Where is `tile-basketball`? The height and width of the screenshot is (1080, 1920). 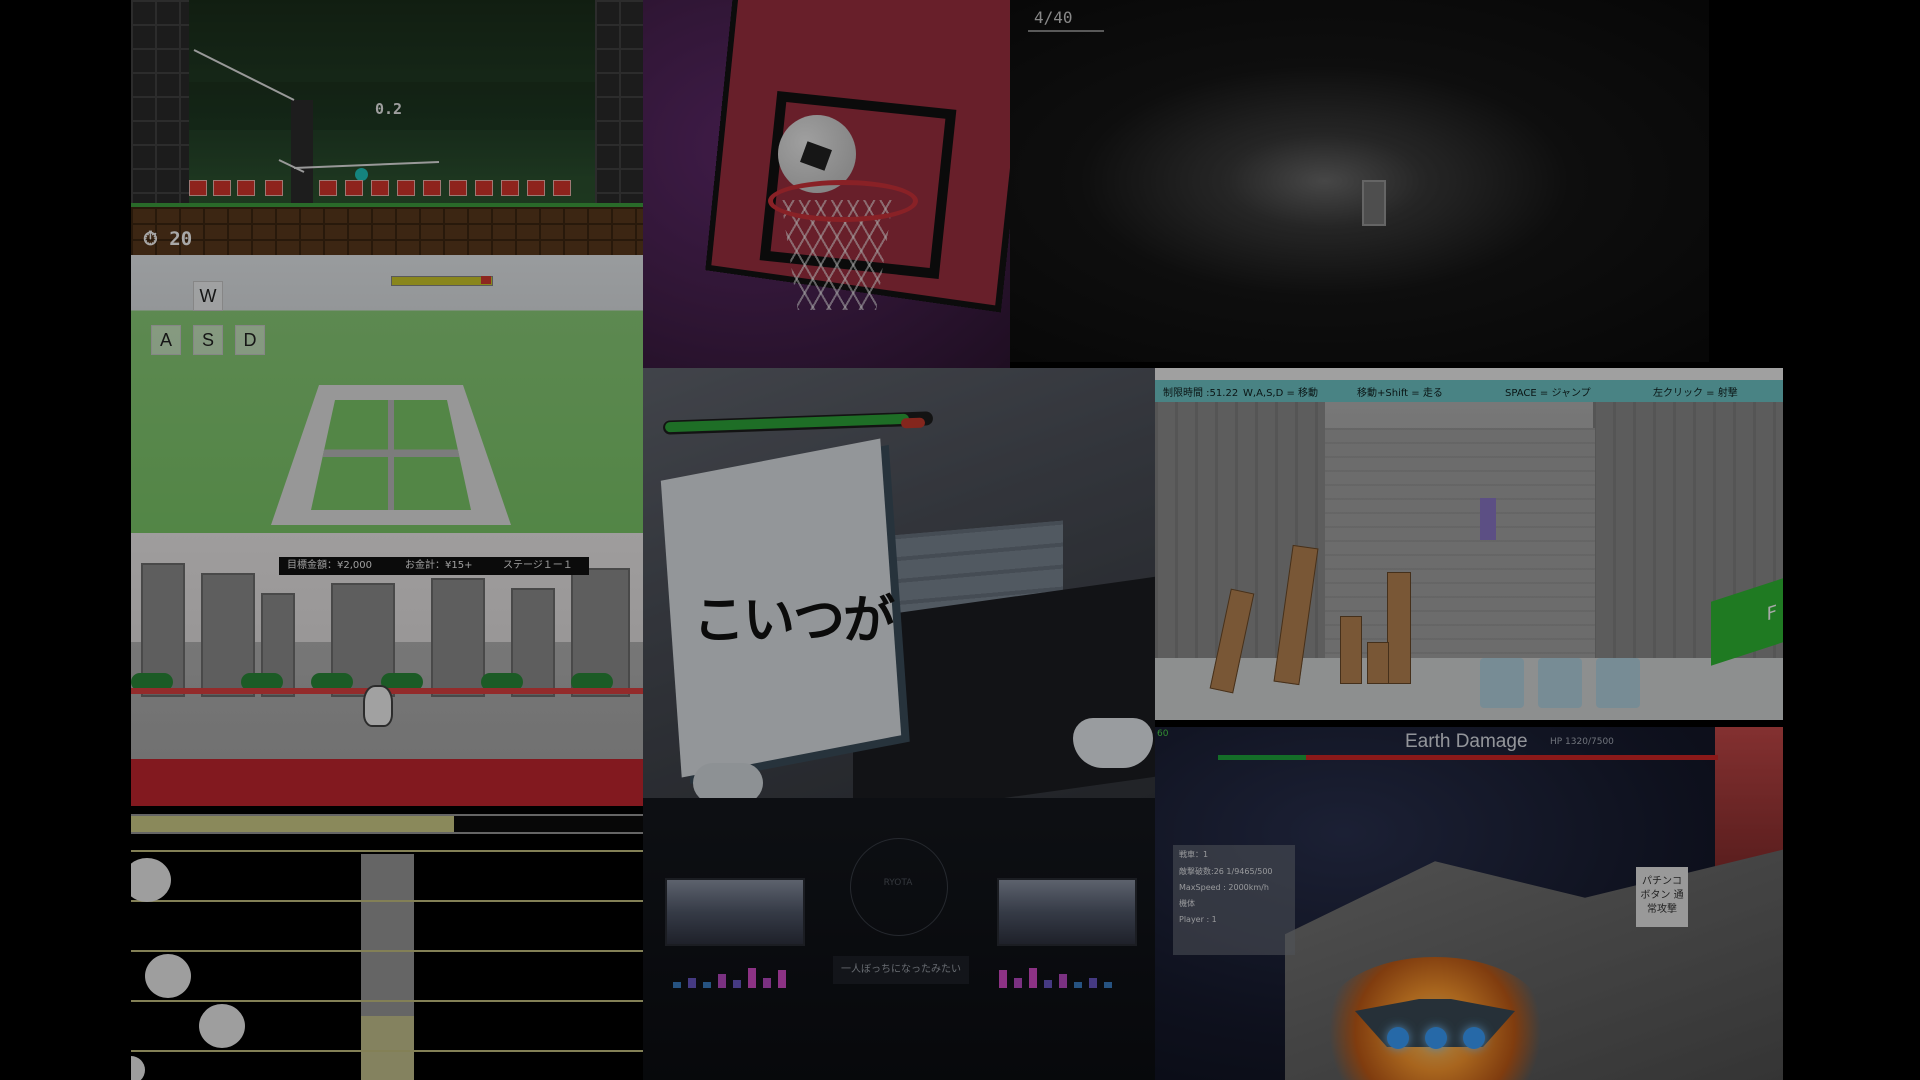 tile-basketball is located at coordinates (826, 184).